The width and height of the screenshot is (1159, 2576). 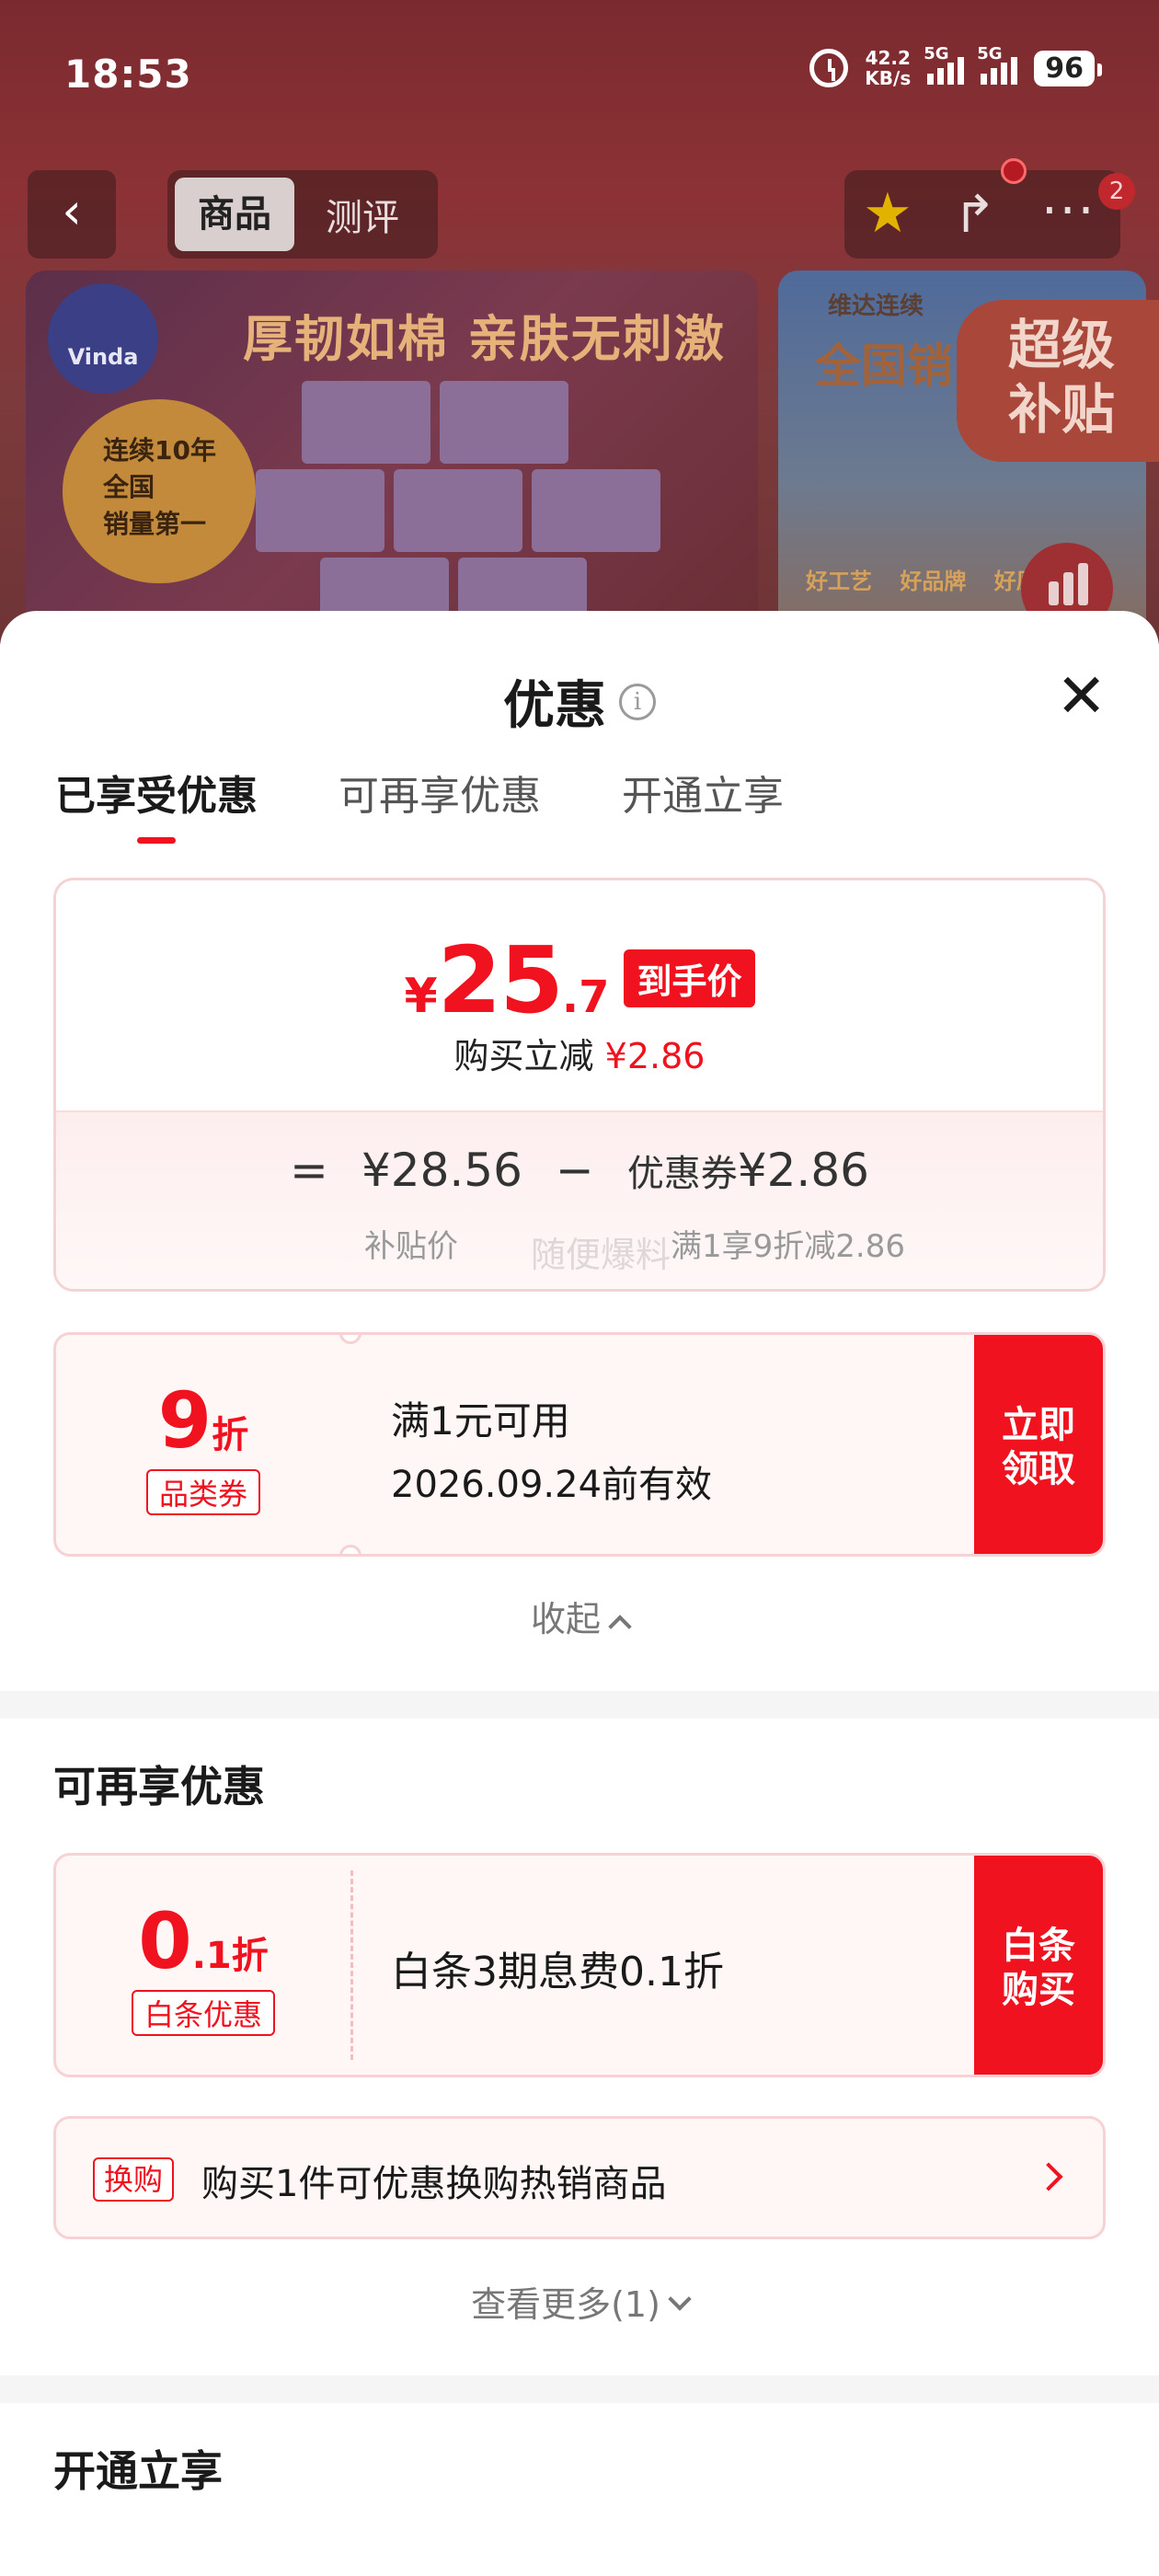 I want to click on product-image-main: Vinda 厚韧如棉 亲肤无刺激 连续10年 全国 销量第一, so click(x=392, y=457).